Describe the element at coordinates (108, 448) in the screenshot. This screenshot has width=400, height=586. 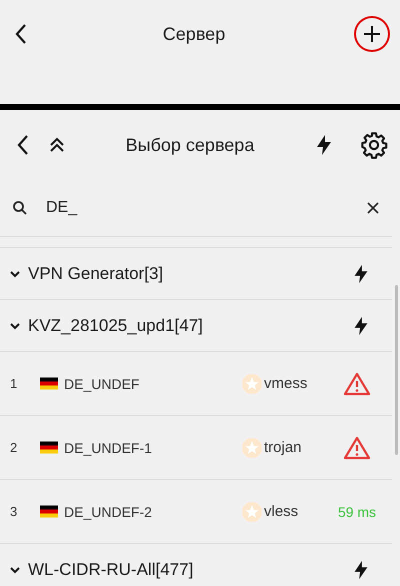
I see `server-name: DE_UNDEF-1` at that location.